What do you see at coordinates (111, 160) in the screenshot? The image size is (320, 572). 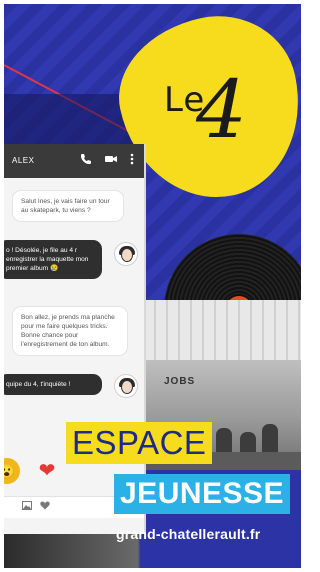 I see `video-icon` at bounding box center [111, 160].